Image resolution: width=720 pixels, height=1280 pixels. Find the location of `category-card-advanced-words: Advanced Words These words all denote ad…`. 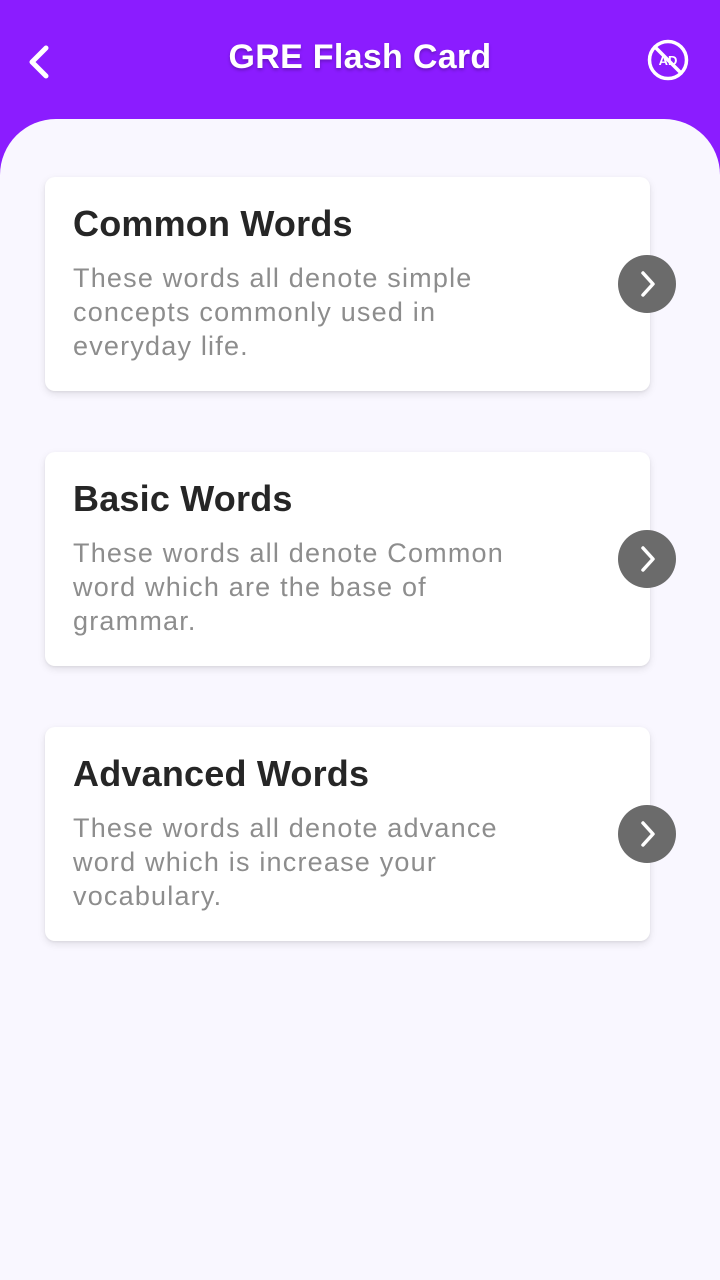

category-card-advanced-words: Advanced Words These words all denote ad… is located at coordinates (360, 834).